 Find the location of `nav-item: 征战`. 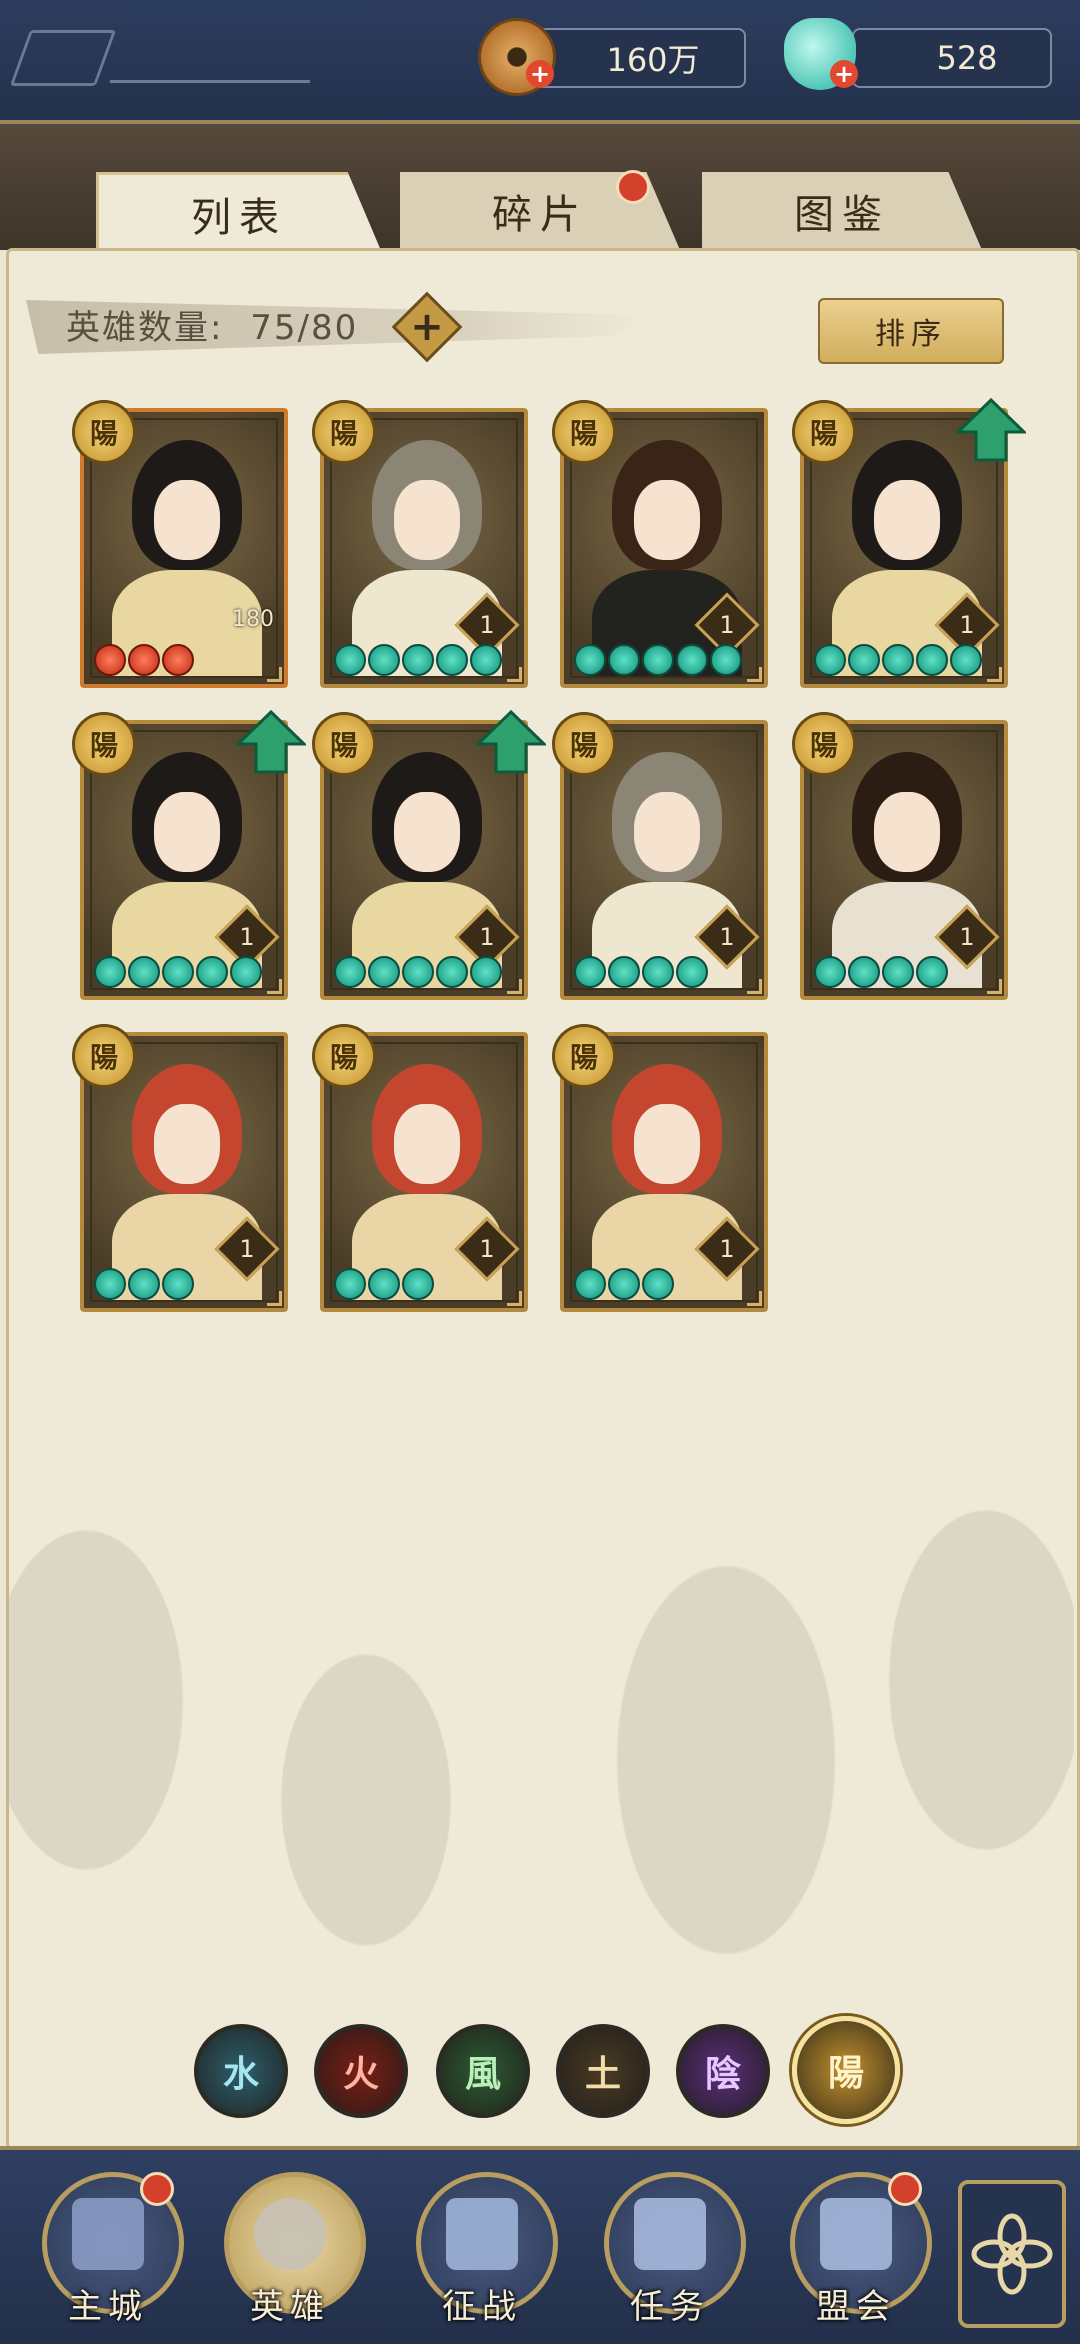

nav-item: 征战 is located at coordinates (485, 2248).